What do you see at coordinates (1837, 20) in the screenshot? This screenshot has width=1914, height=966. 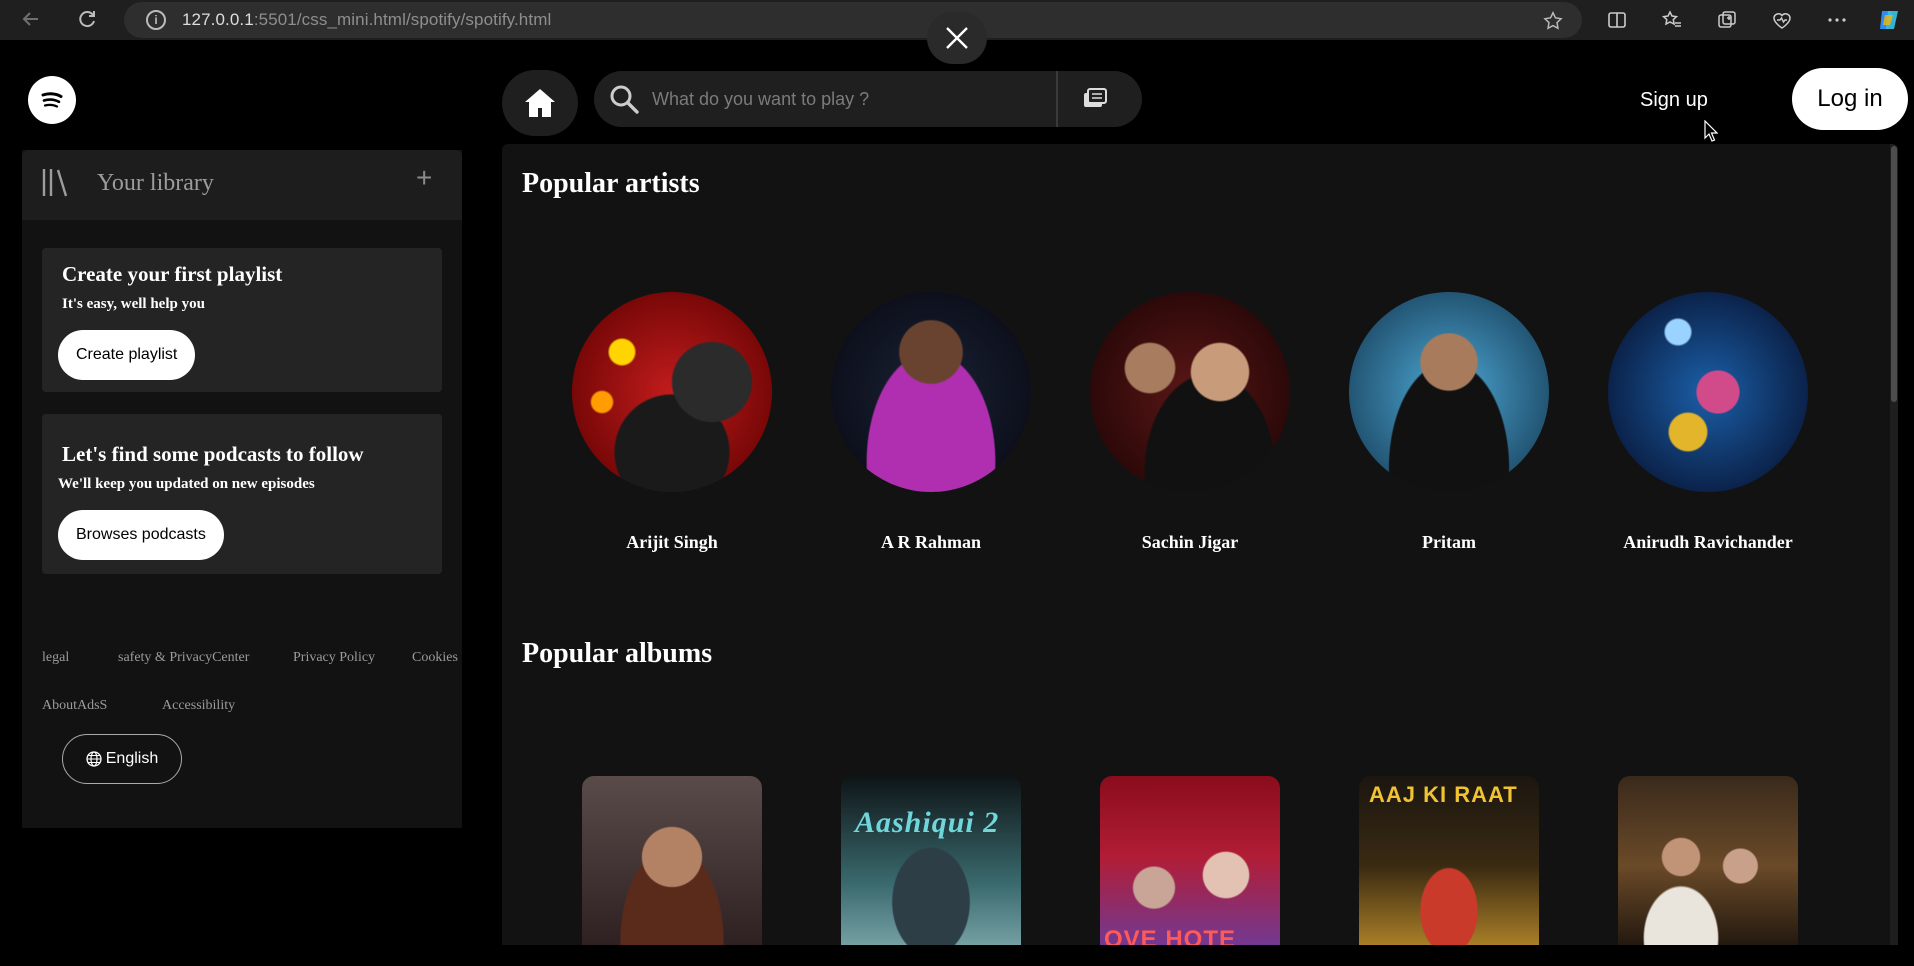 I see `more-options-icon` at bounding box center [1837, 20].